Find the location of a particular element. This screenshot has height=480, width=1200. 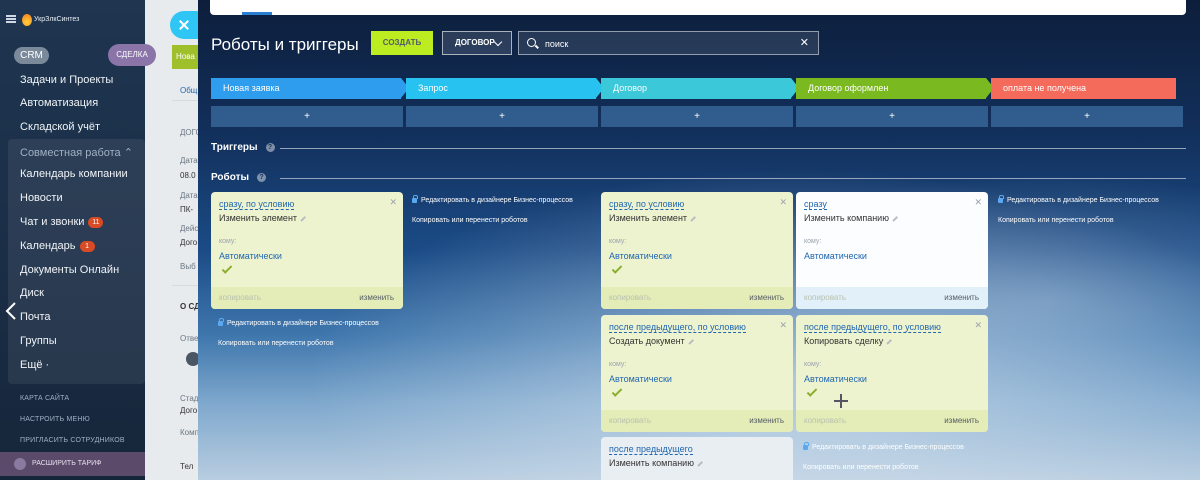

deal-tab-general: Общ is located at coordinates (188, 90).